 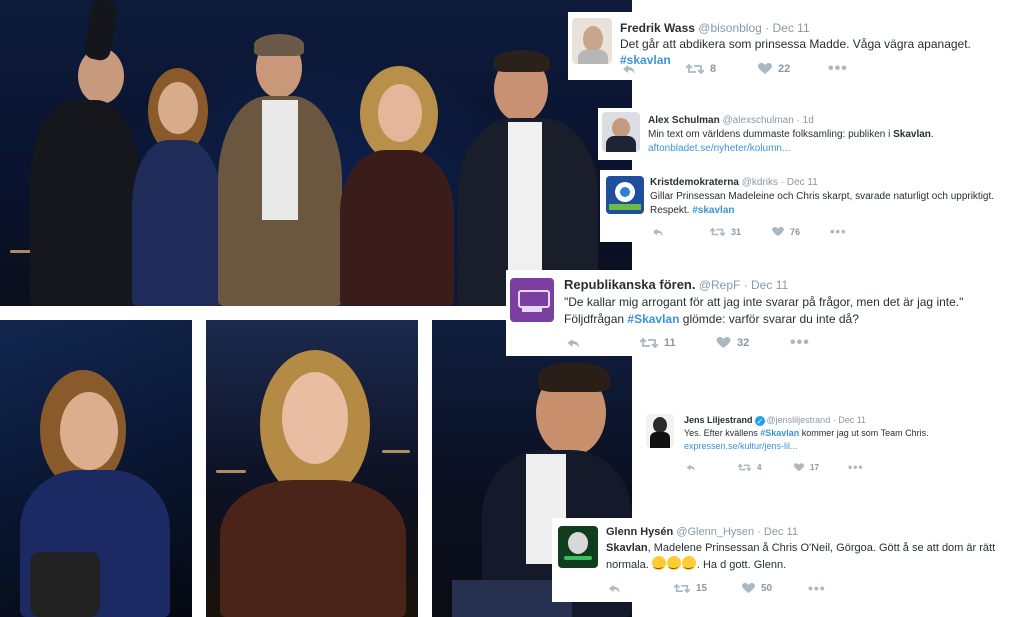 I want to click on verified-icon, so click(x=759, y=421).